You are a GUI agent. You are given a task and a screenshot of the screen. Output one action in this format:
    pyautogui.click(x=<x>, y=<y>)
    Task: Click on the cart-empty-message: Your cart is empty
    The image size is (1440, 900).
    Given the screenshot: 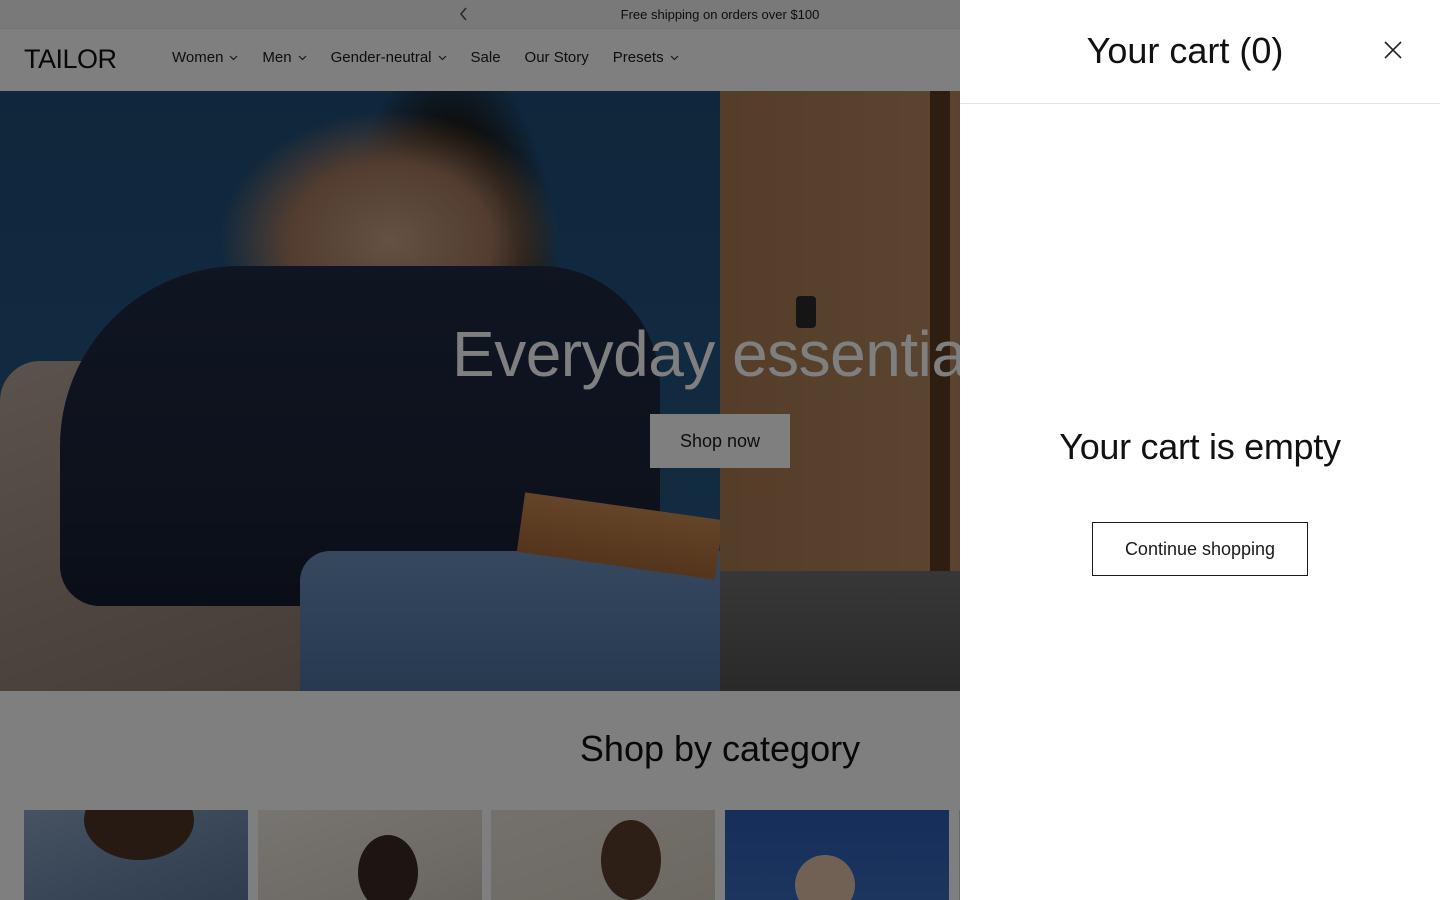 What is the action you would take?
    pyautogui.click(x=1200, y=446)
    